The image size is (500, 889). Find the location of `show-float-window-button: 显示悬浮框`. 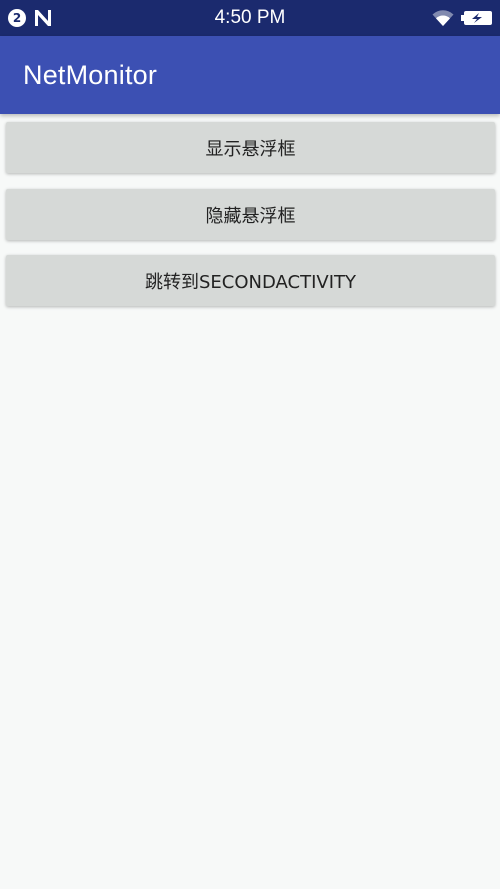

show-float-window-button: 显示悬浮框 is located at coordinates (250, 147).